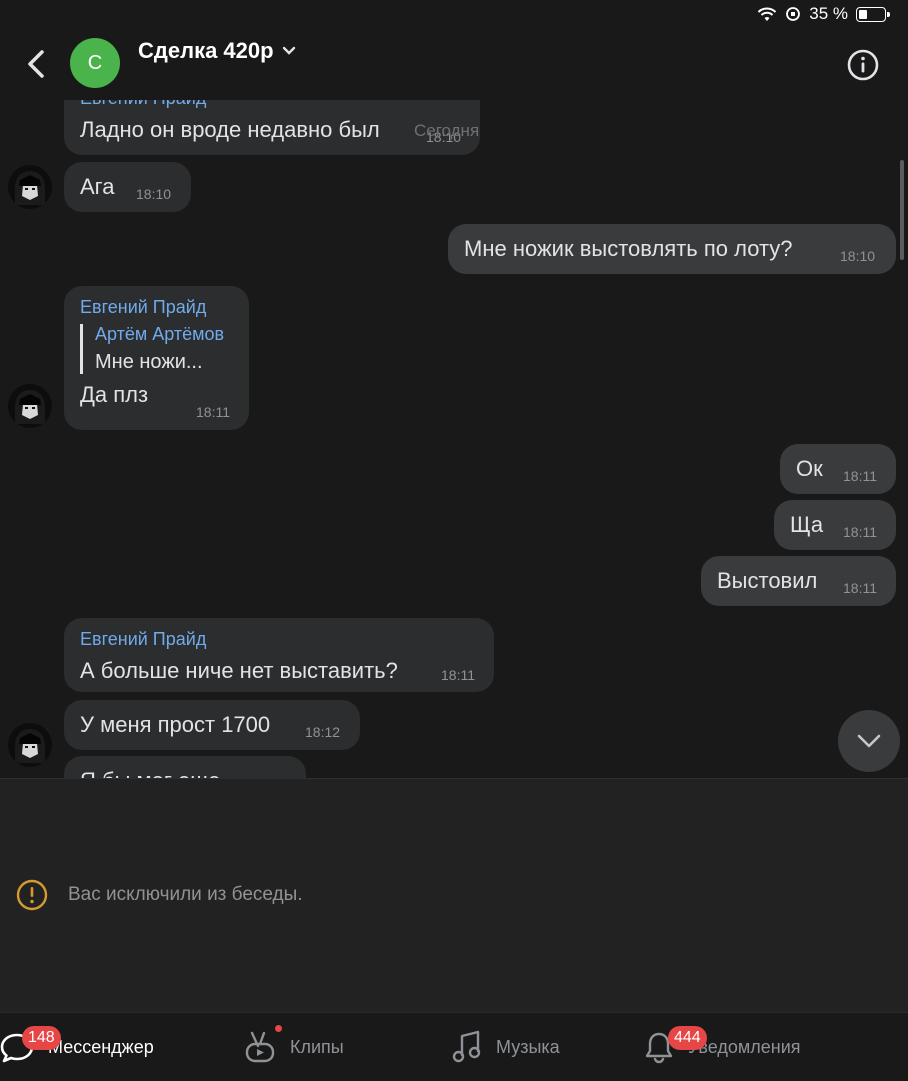 This screenshot has width=908, height=1081. I want to click on tab-label: Клипы, so click(317, 1046).